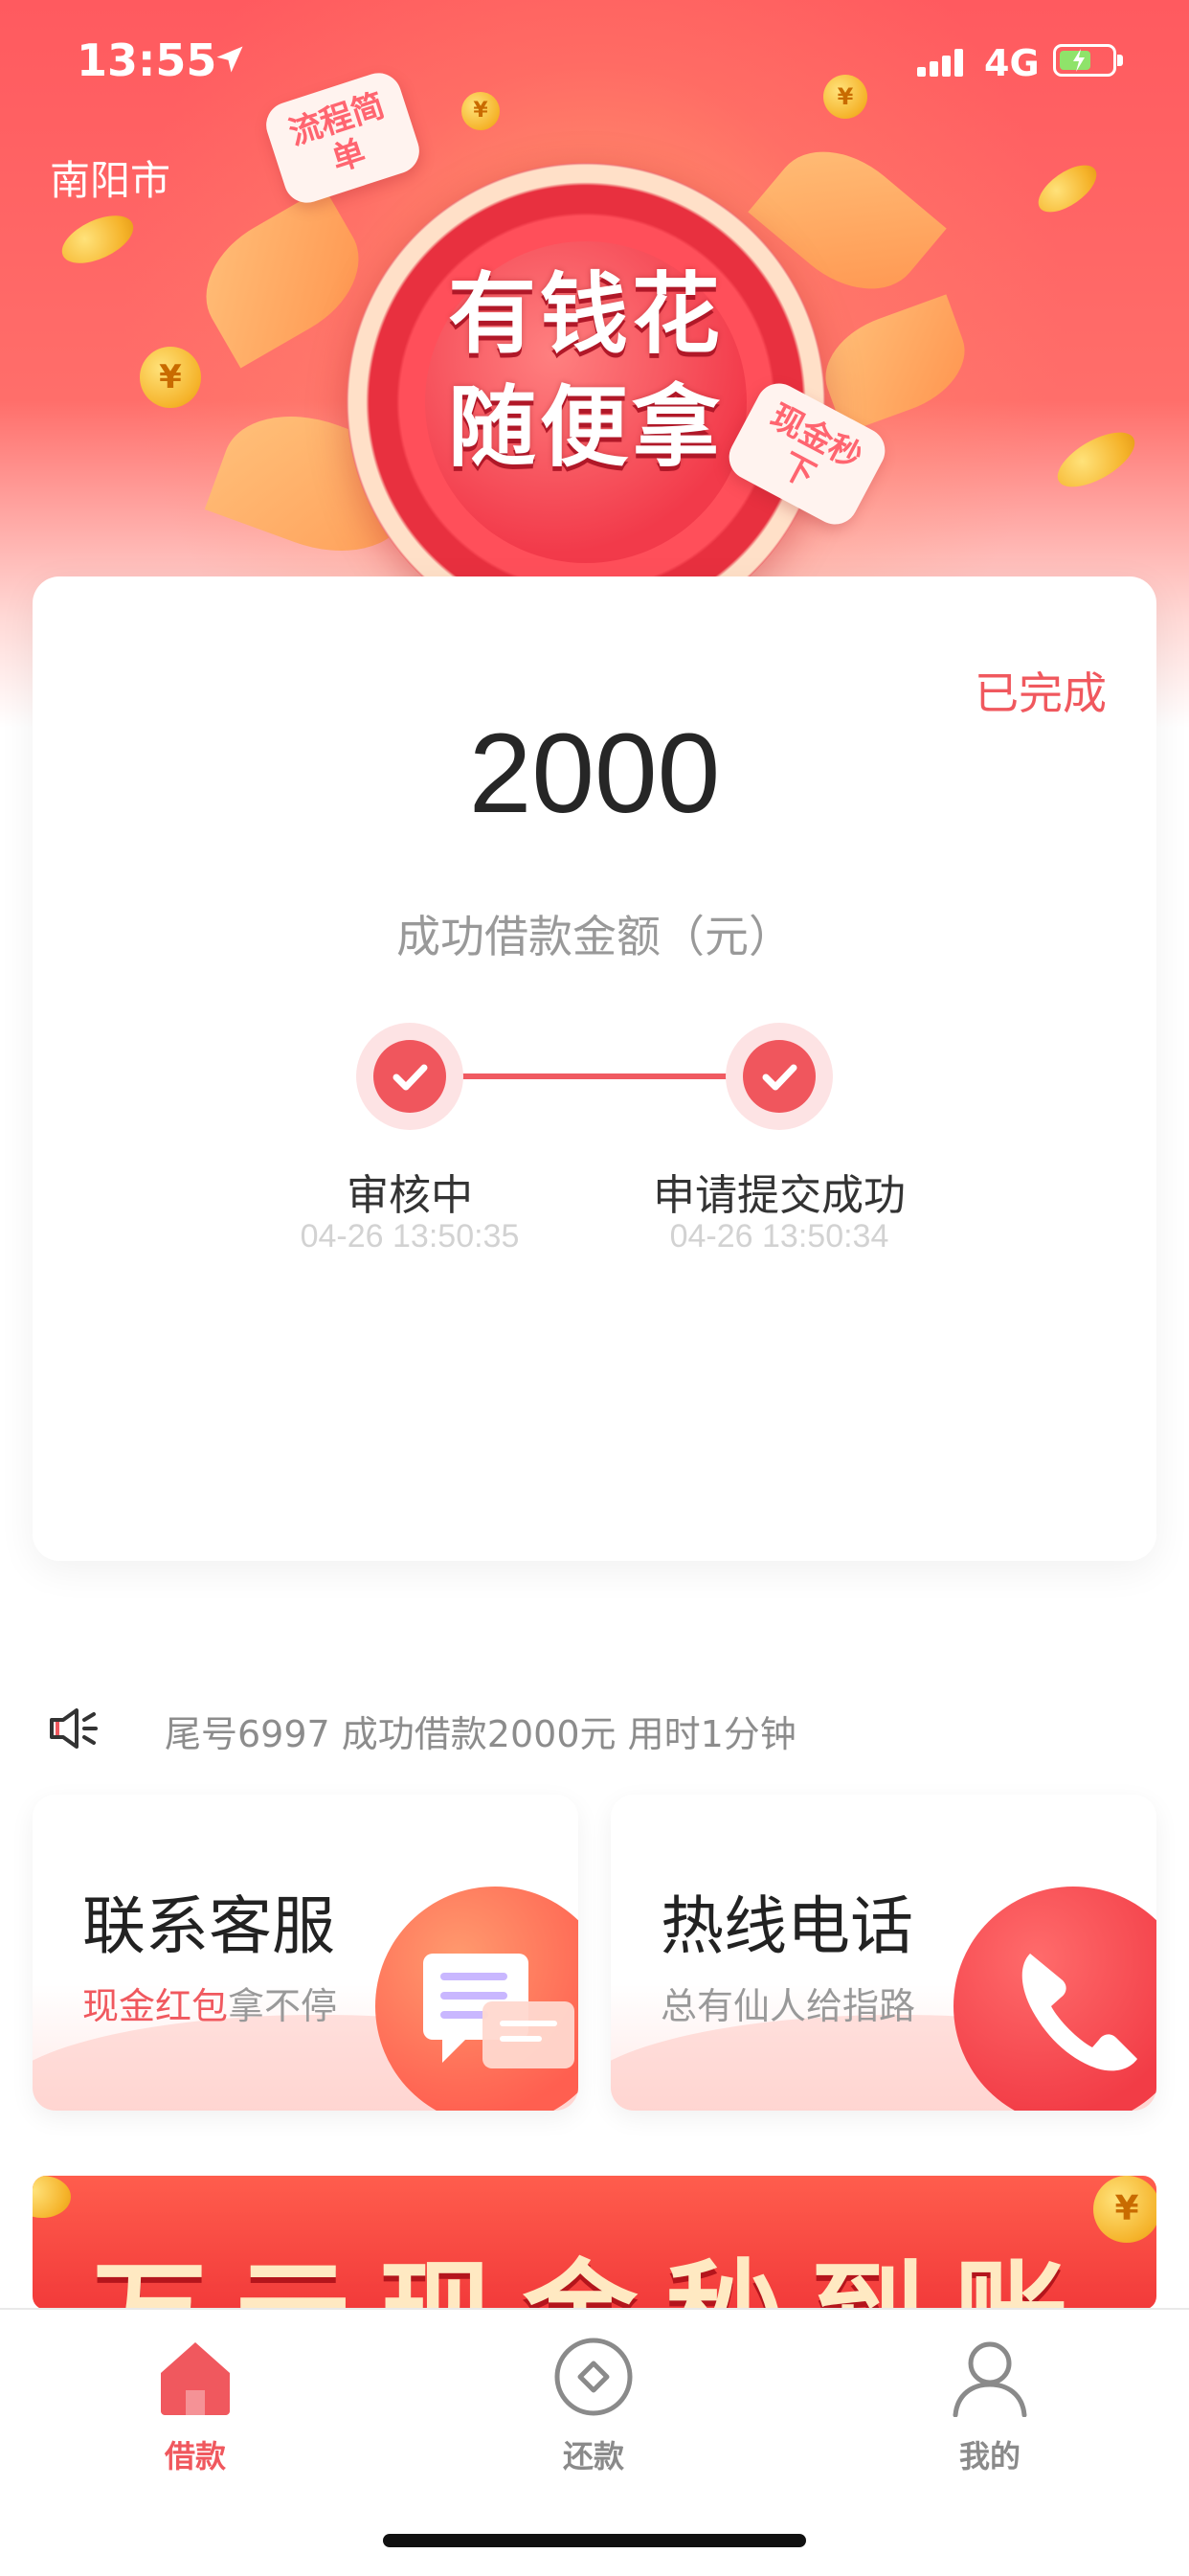 Image resolution: width=1189 pixels, height=2576 pixels. I want to click on chat-icon, so click(476, 1999).